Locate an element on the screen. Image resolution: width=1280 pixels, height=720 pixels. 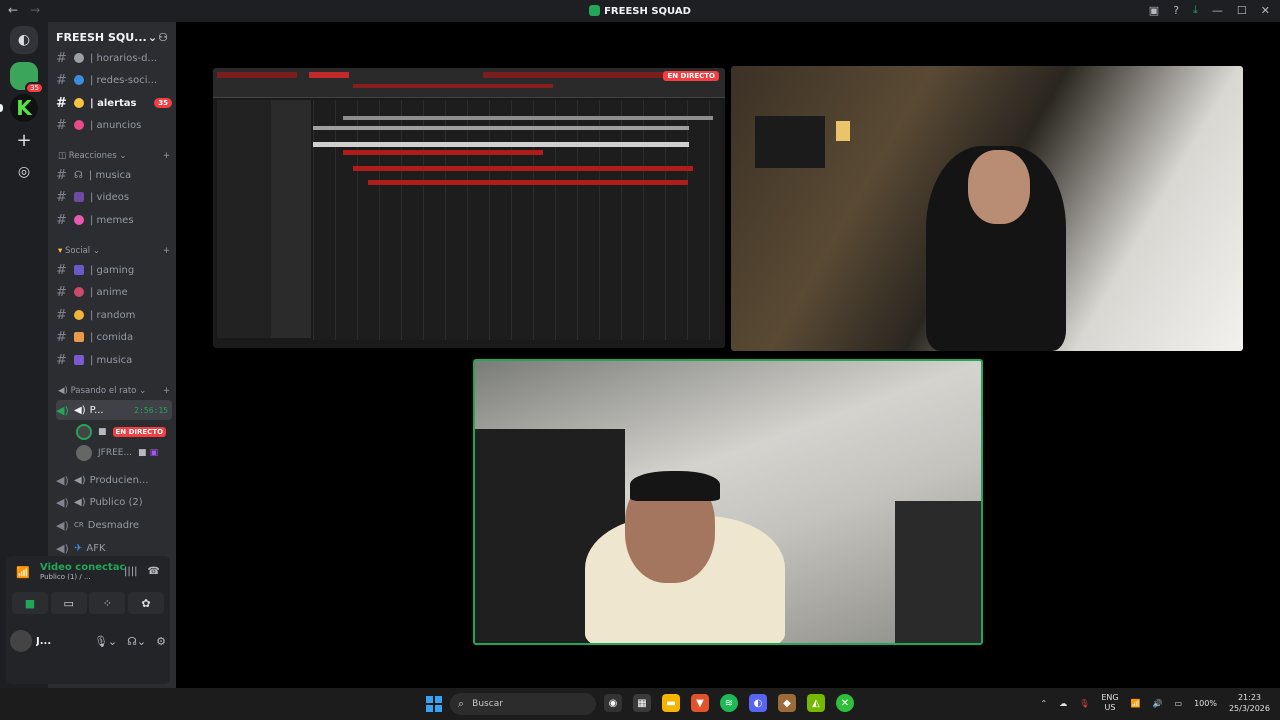
category-pasando: ◀) Pasando el rato ⌄ + is located at coordinates (114, 391).